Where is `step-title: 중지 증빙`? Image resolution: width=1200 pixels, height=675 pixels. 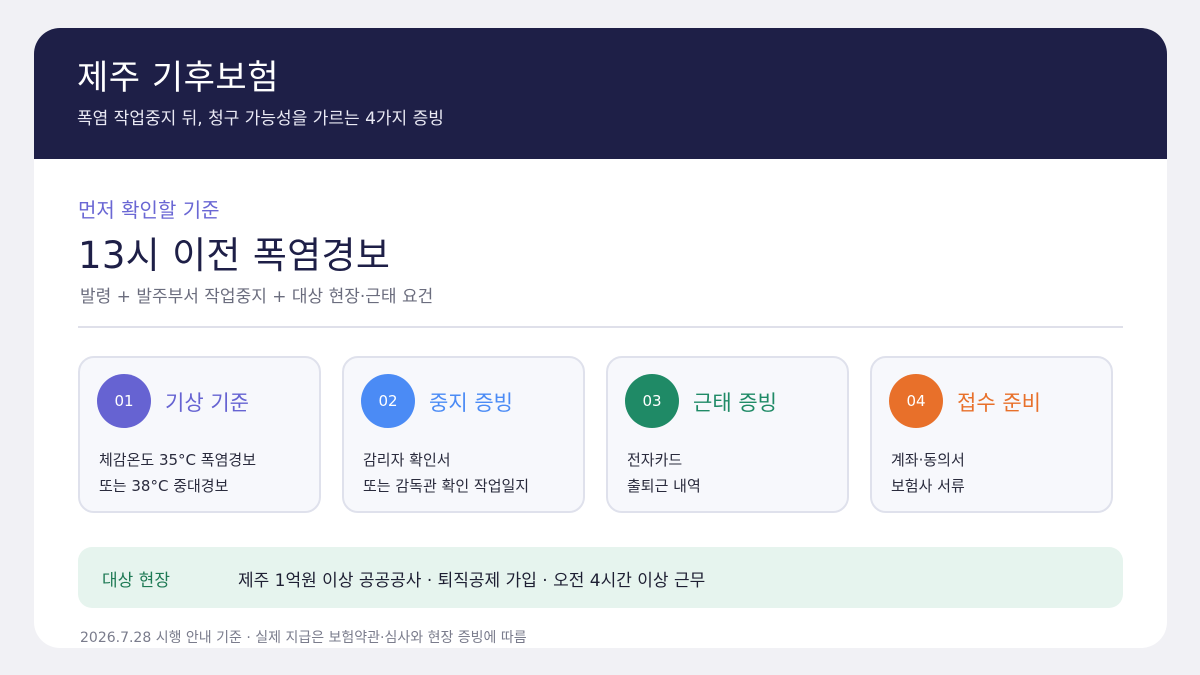 step-title: 중지 증빙 is located at coordinates (471, 403).